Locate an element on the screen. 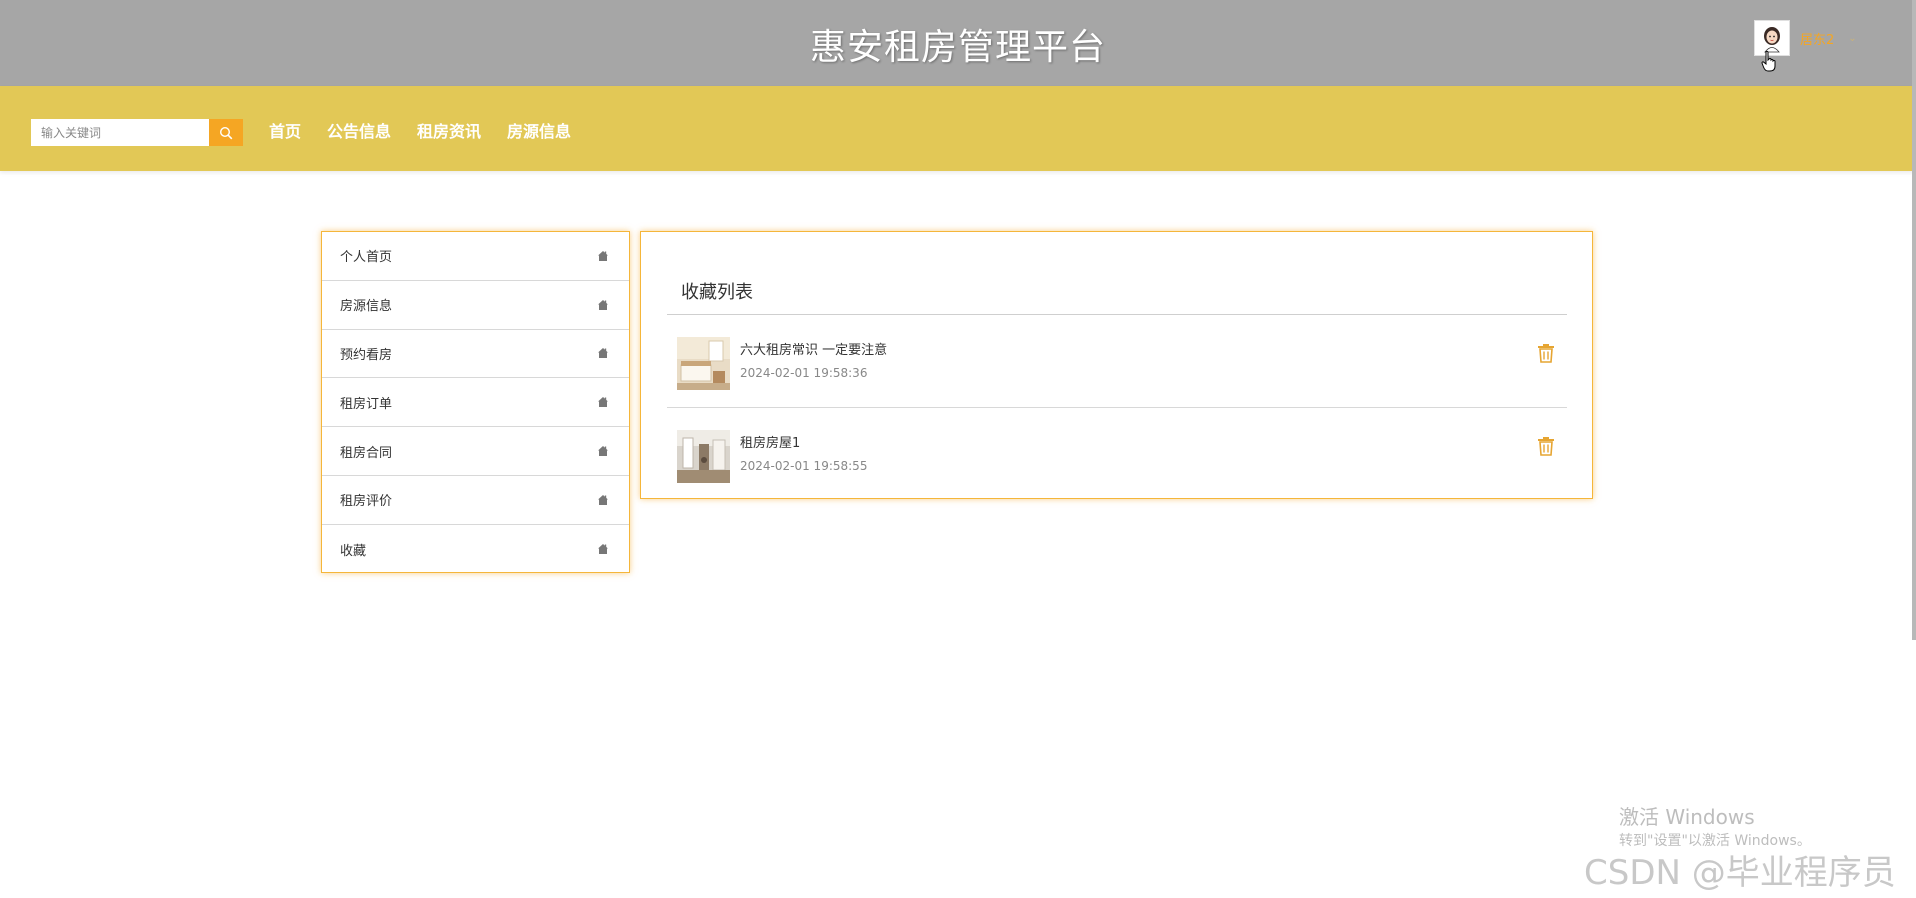 Image resolution: width=1916 pixels, height=898 pixels. sidebar-item-label: 租房订单 is located at coordinates (366, 404).